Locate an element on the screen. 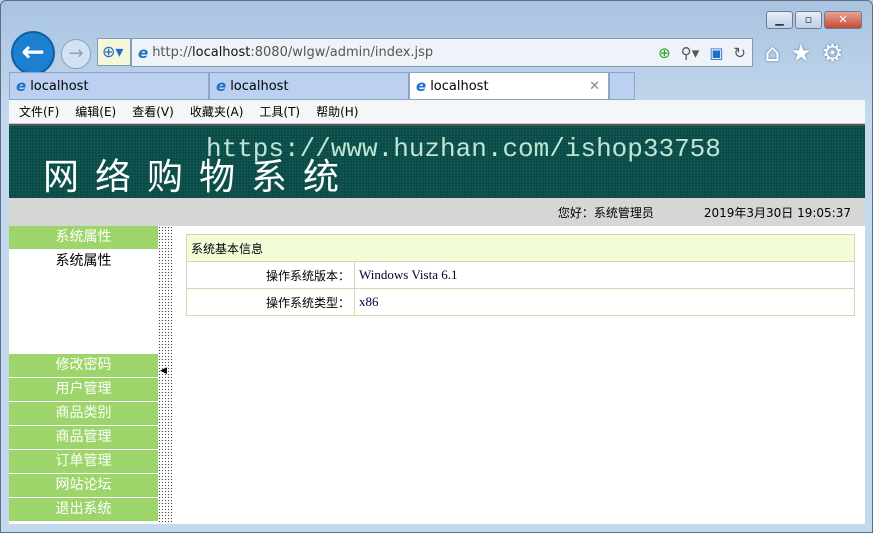 This screenshot has width=873, height=533. menu-help: 帮助(H) is located at coordinates (337, 111).